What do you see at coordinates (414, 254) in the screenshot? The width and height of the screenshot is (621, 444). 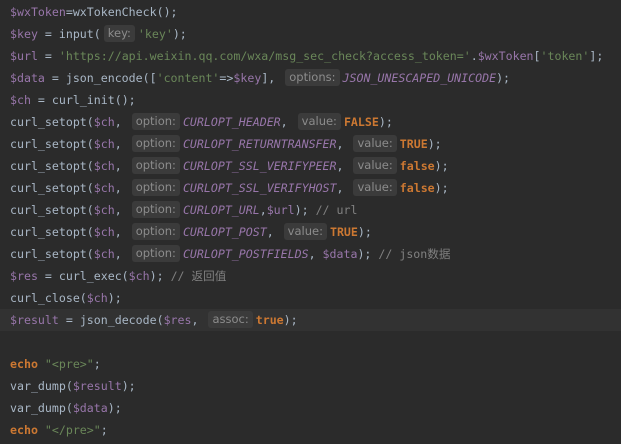 I see `comment-token: // json数据` at bounding box center [414, 254].